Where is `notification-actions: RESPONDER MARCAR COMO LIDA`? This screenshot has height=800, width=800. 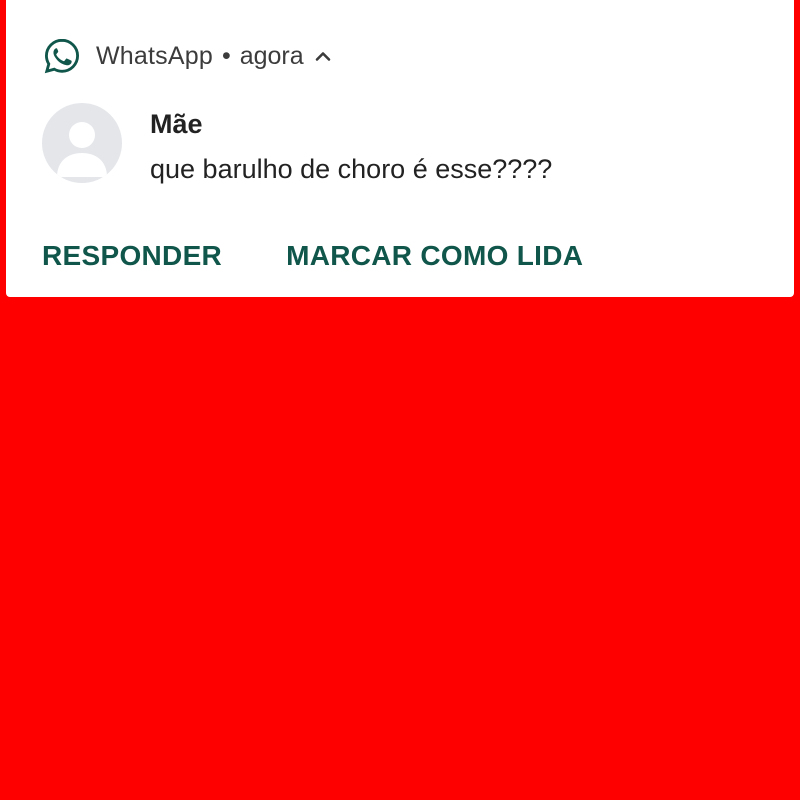
notification-actions: RESPONDER MARCAR COMO LIDA is located at coordinates (312, 256).